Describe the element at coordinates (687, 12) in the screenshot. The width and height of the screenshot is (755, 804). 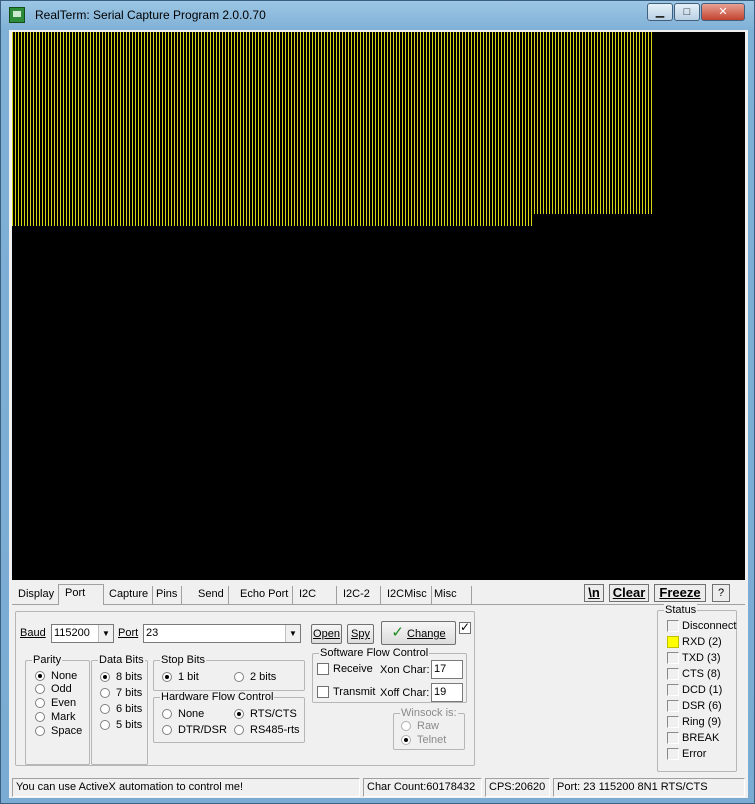
I see `maximize-button: □` at that location.